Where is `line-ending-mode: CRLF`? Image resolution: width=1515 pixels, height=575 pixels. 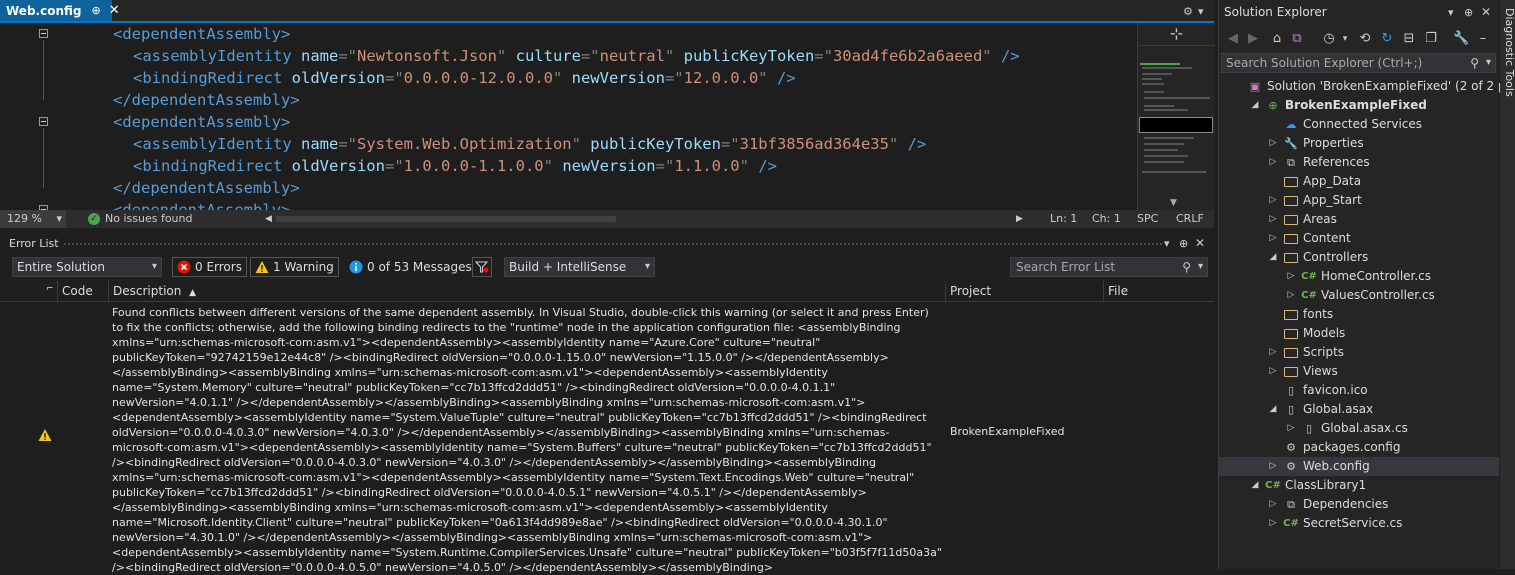 line-ending-mode: CRLF is located at coordinates (1190, 219).